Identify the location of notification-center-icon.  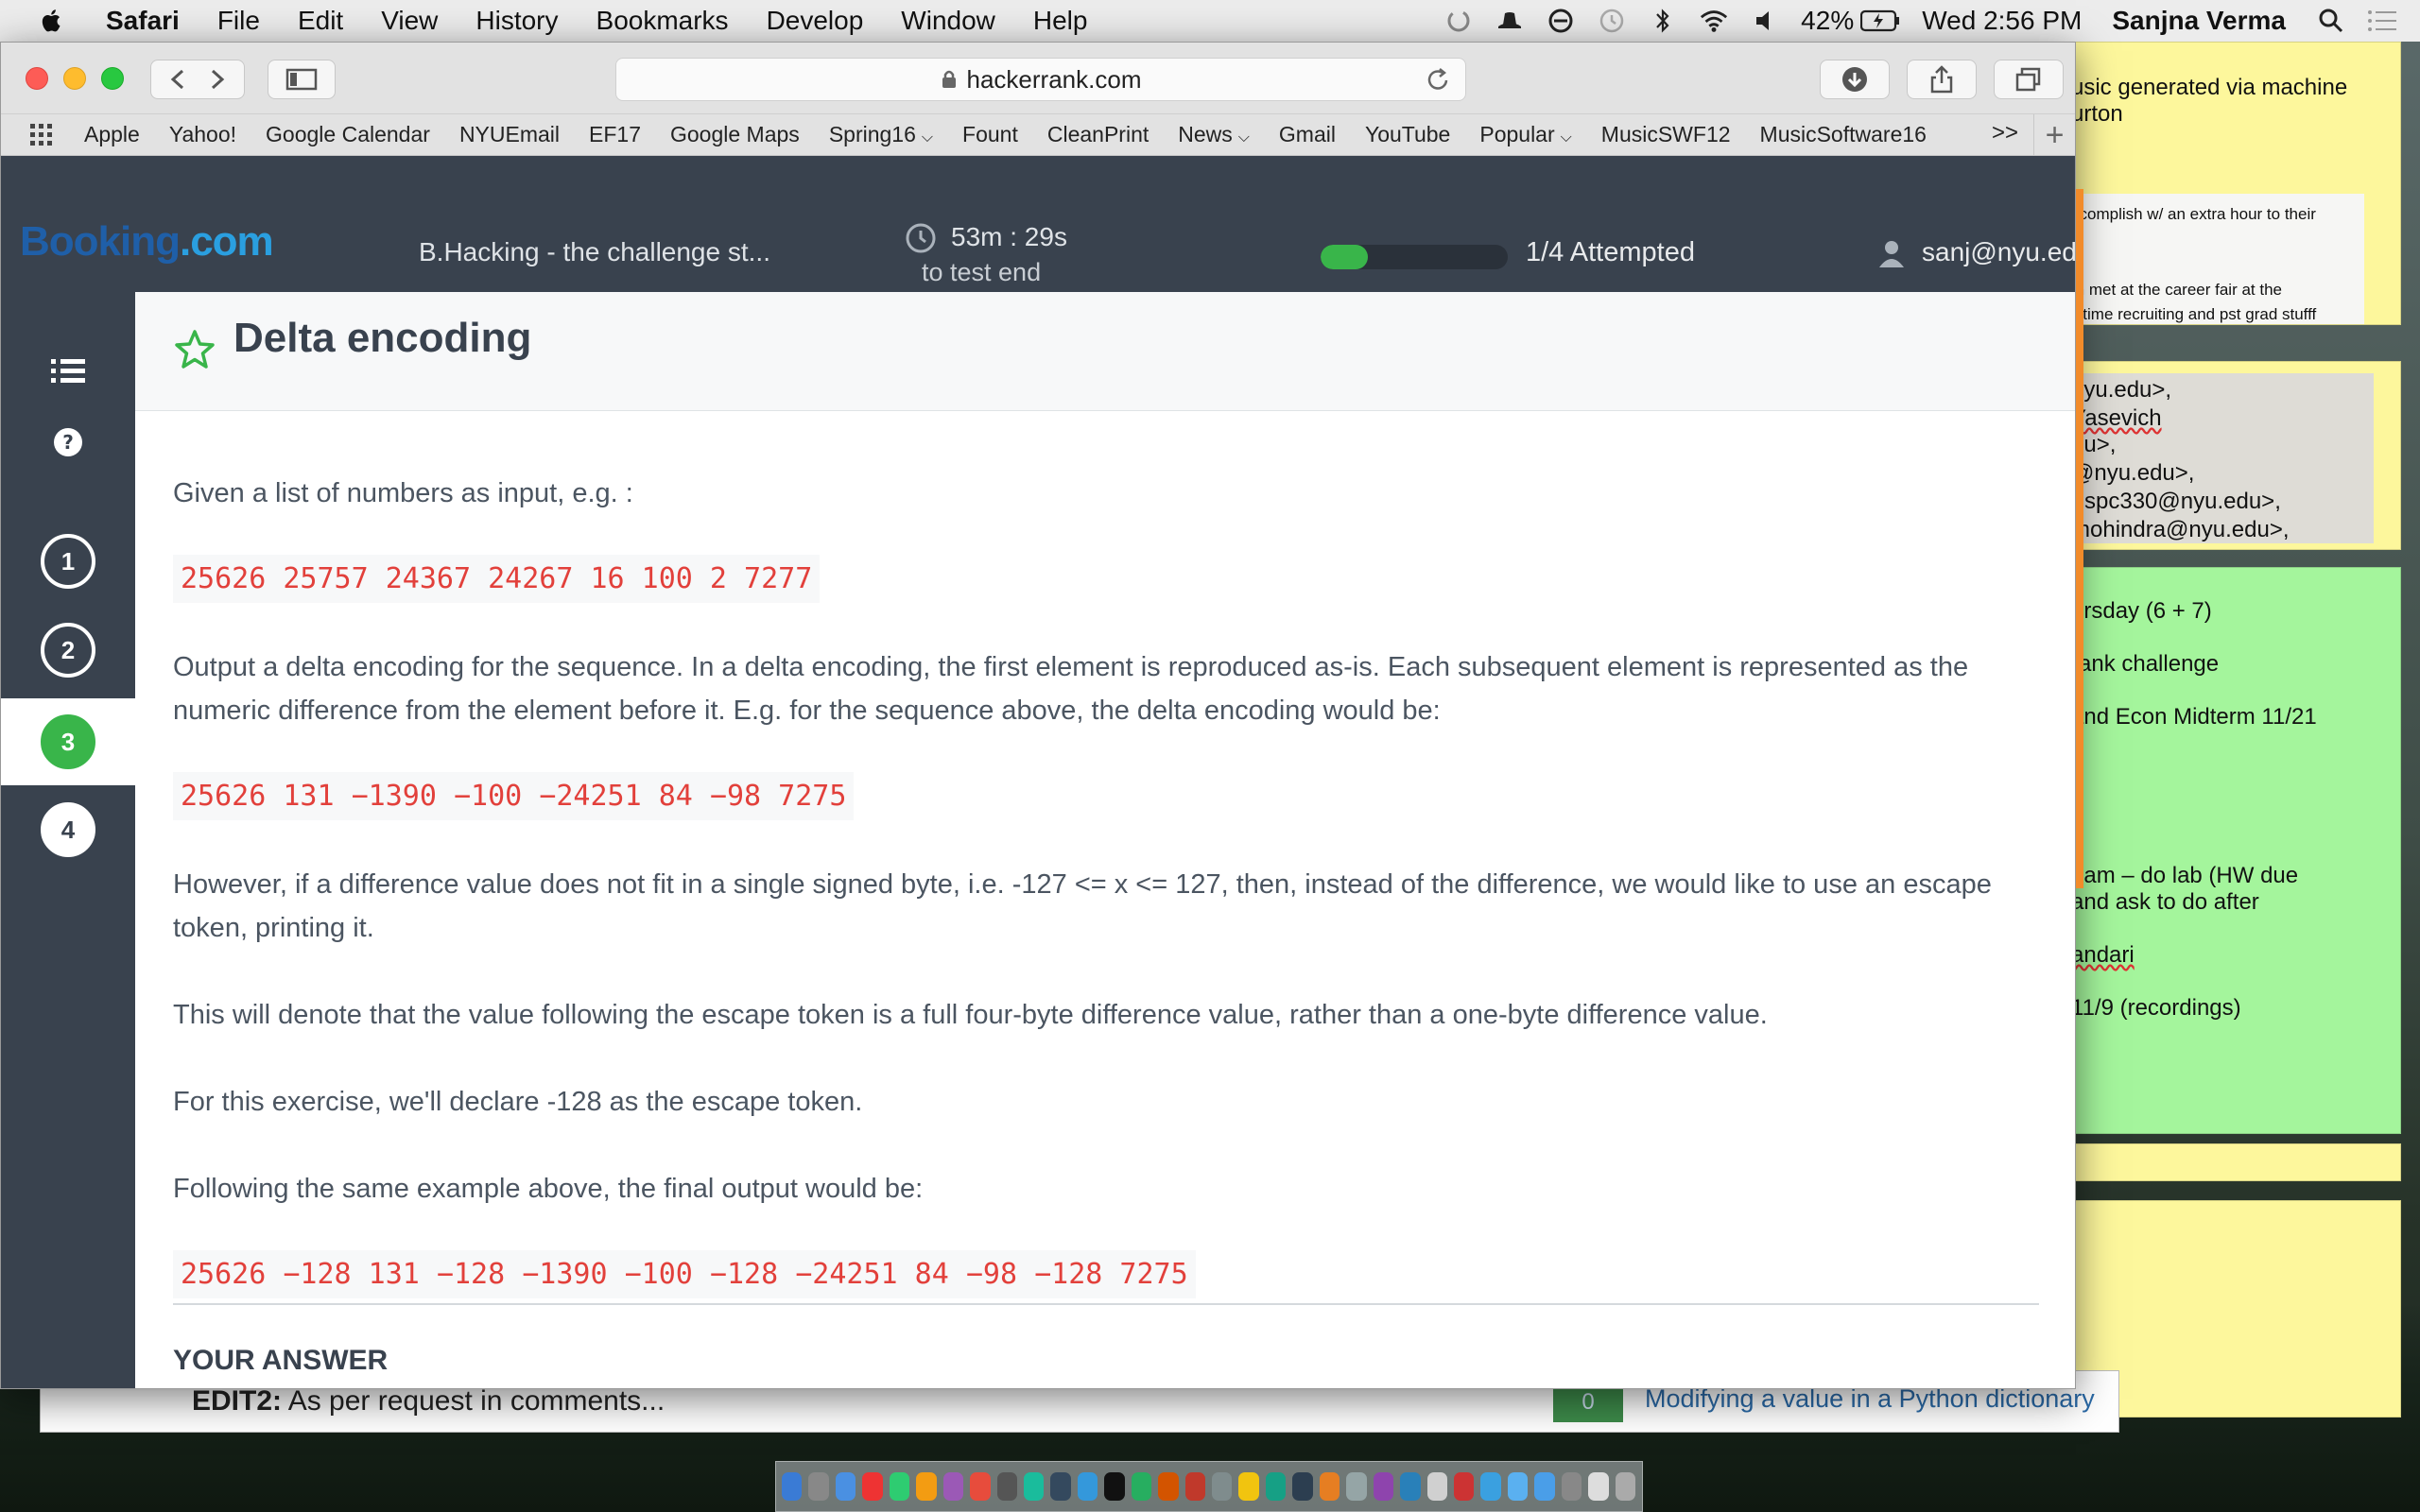
(2382, 21).